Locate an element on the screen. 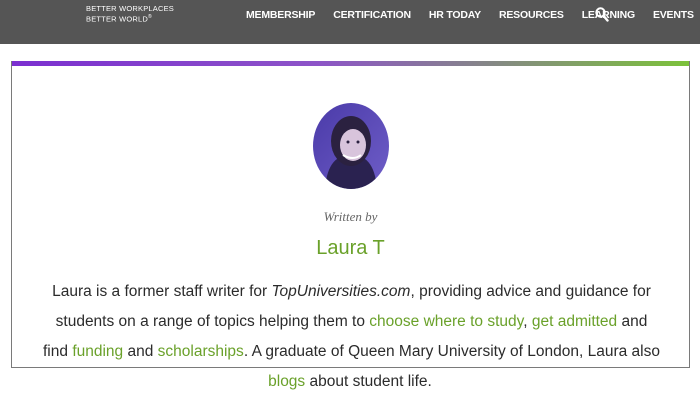  choose-where-to-study-link: choose where to study is located at coordinates (446, 321).